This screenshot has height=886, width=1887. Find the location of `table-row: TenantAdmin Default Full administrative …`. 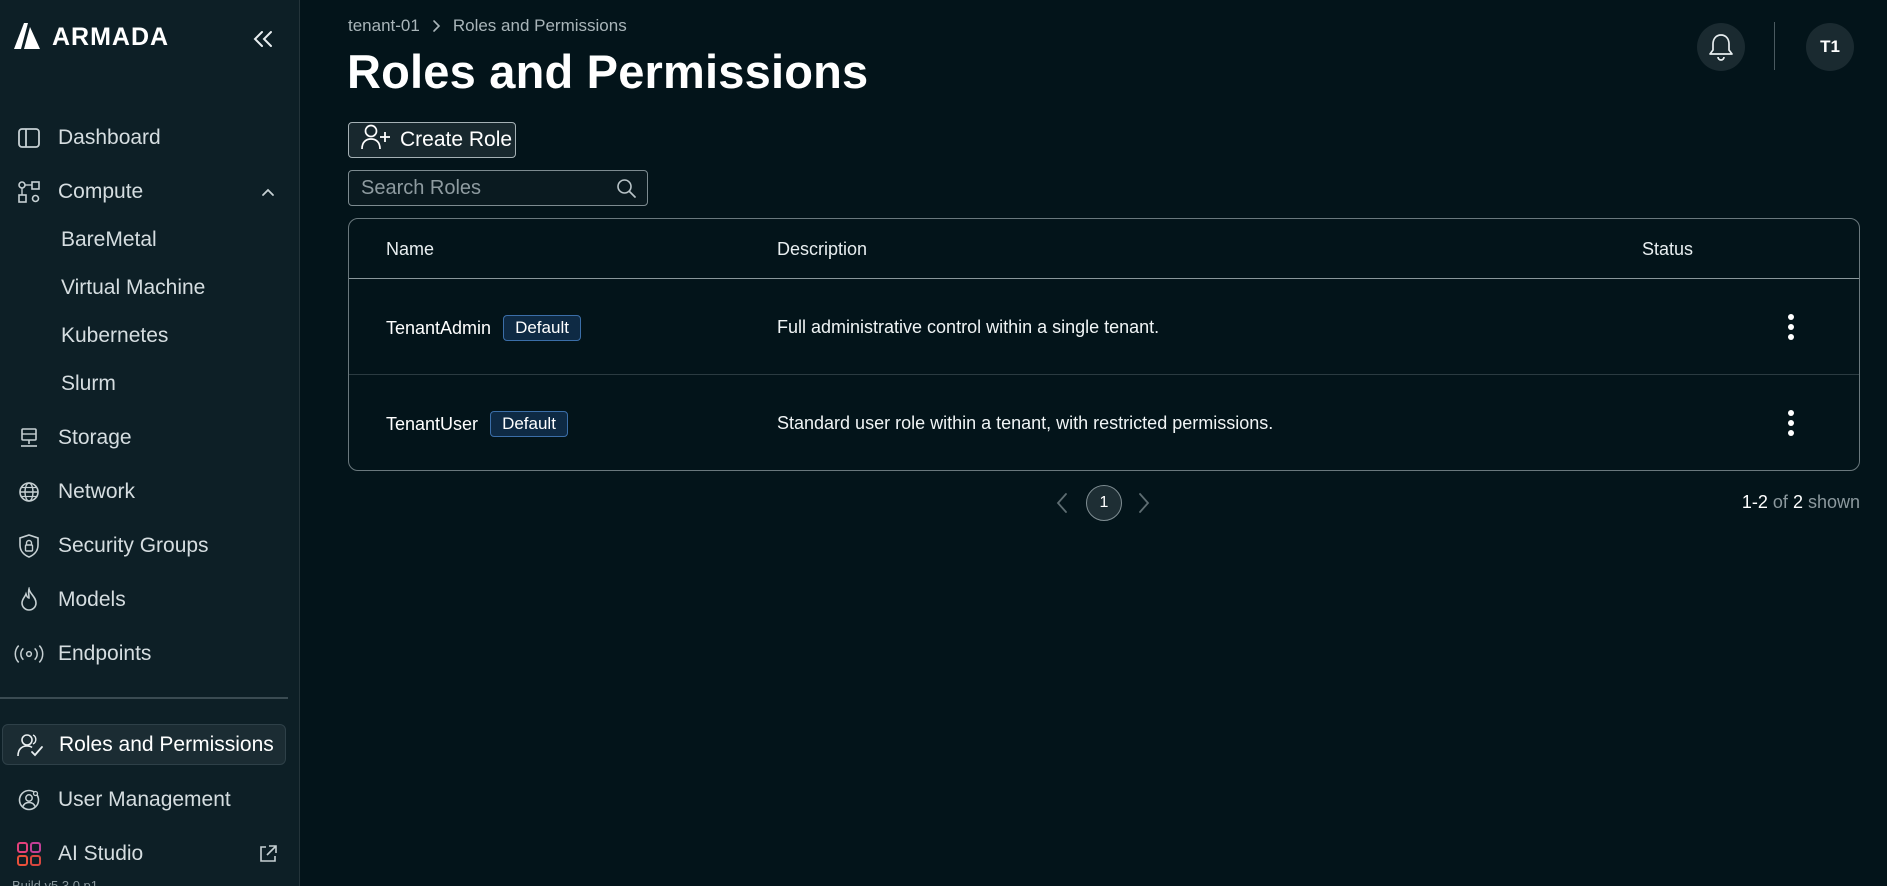

table-row: TenantAdmin Default Full administrative … is located at coordinates (1104, 327).